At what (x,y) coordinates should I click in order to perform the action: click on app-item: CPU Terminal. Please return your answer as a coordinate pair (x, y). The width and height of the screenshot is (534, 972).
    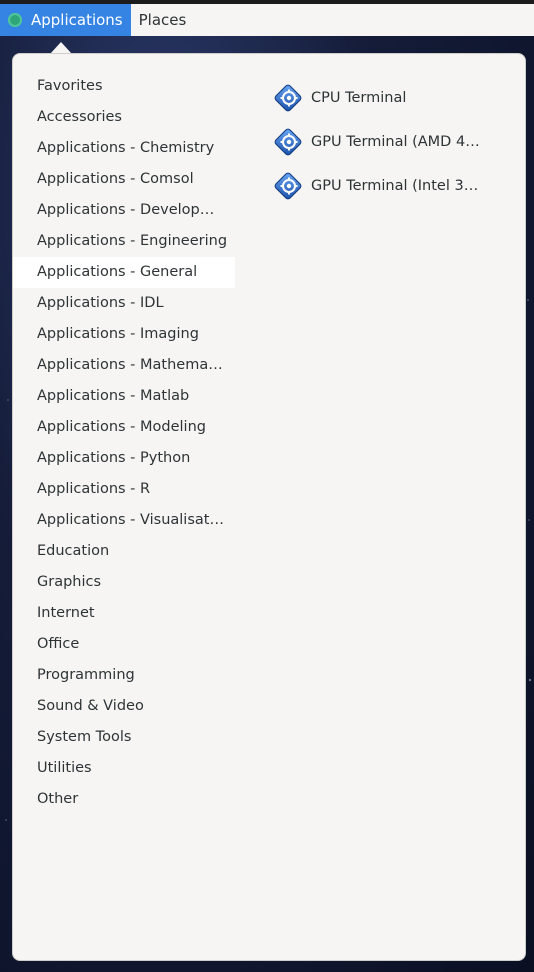
    Looking at the image, I should click on (391, 98).